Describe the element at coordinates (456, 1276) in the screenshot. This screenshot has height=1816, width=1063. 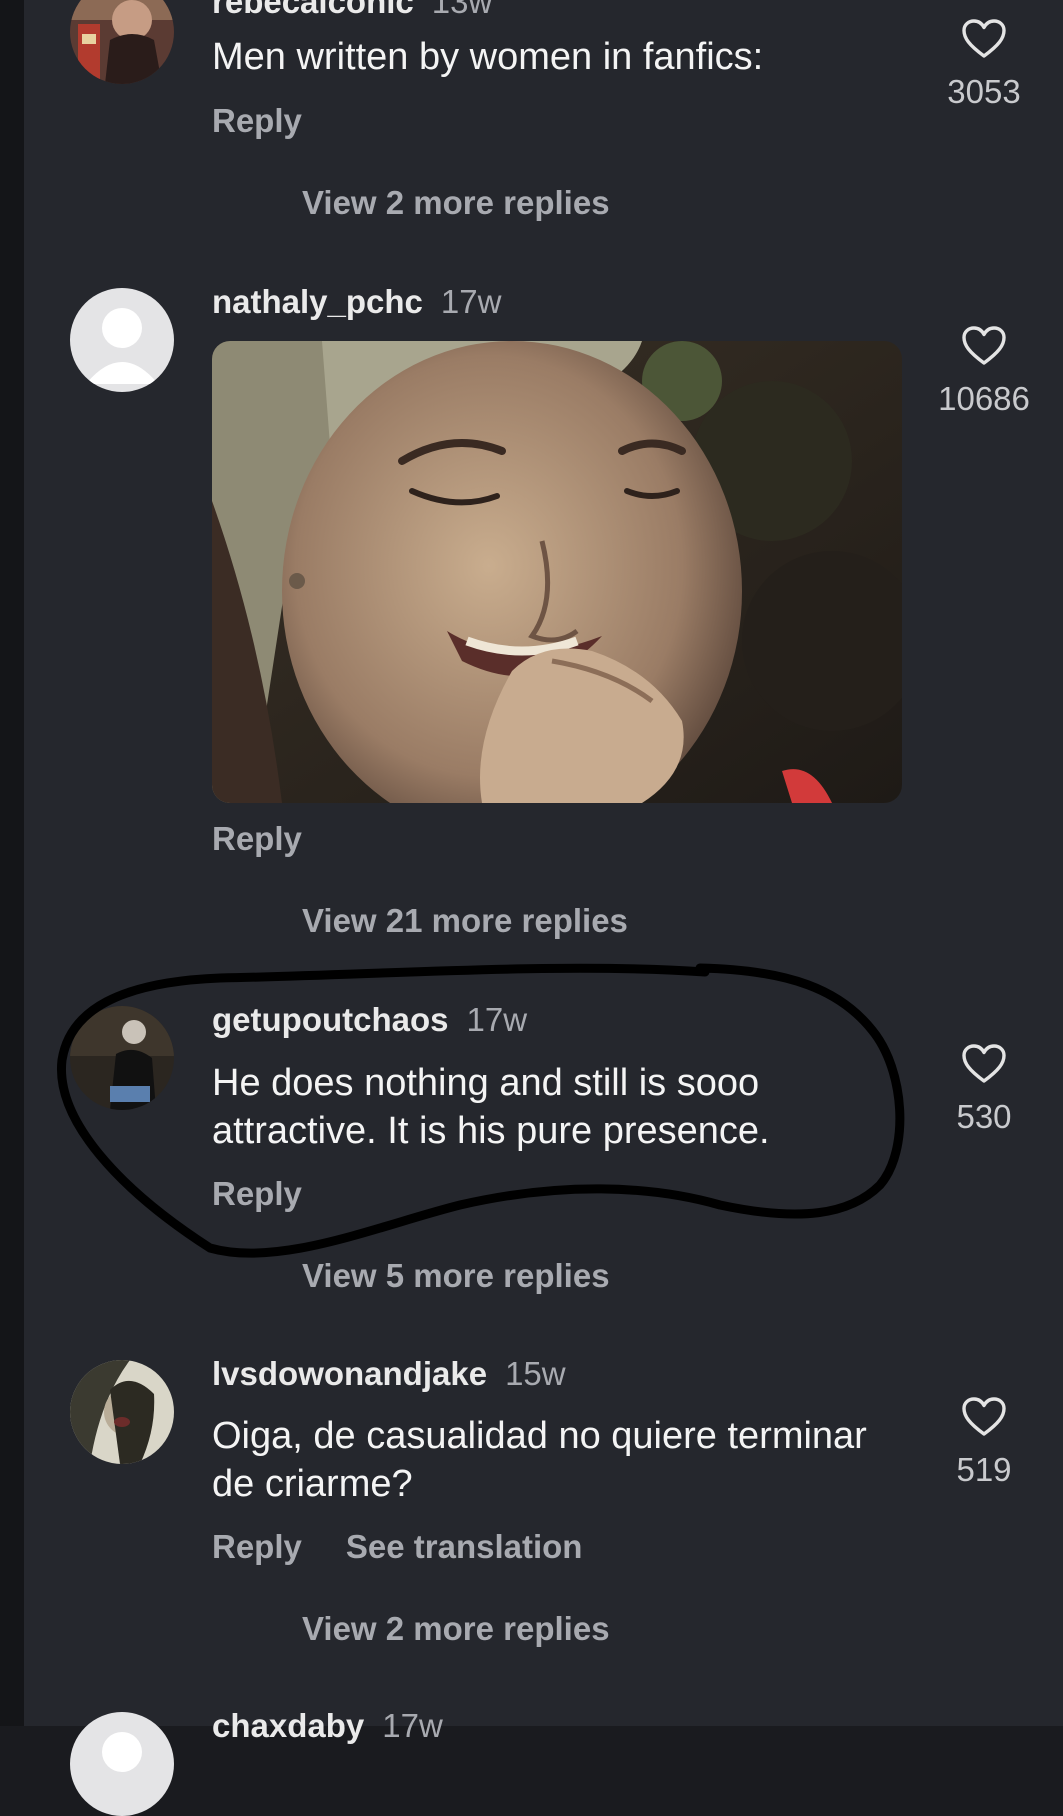
I see `view-more-replies-link: View 5 more replies` at that location.